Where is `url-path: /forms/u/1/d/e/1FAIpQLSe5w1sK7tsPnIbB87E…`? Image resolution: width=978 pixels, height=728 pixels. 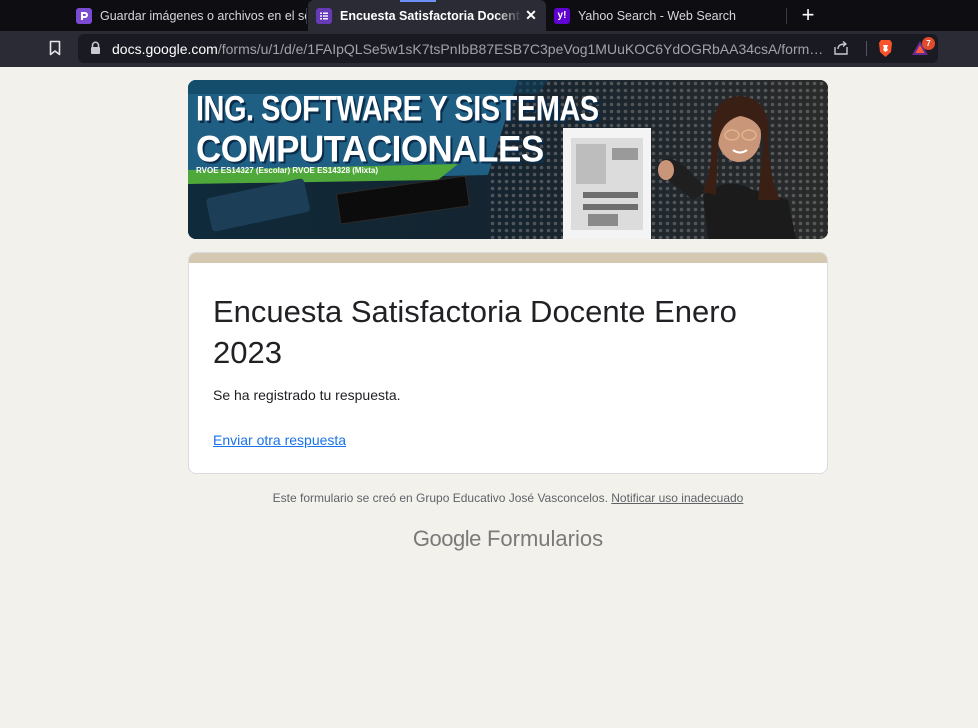 url-path: /forms/u/1/d/e/1FAIpQLSe5w1sK7tsPnIbB87E… is located at coordinates (520, 49).